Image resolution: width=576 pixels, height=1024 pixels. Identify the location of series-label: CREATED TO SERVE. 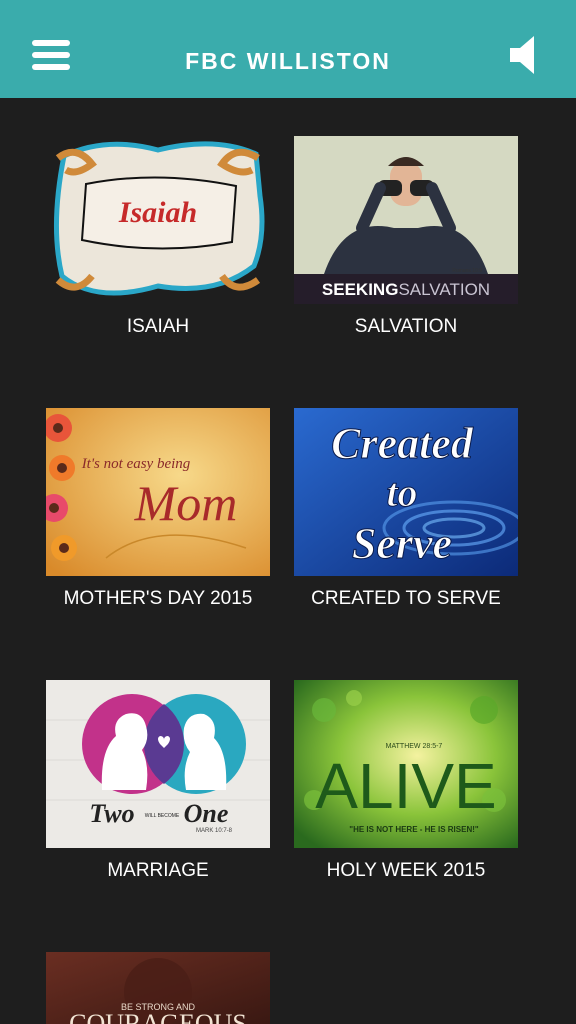
(406, 599).